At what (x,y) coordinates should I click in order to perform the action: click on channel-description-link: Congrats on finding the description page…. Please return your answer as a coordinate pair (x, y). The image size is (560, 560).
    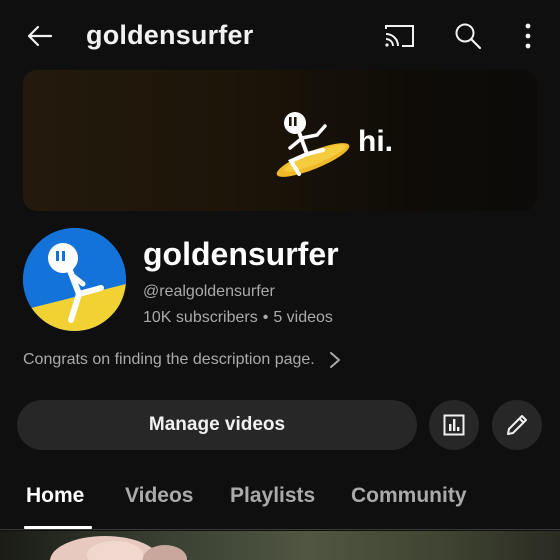
    Looking at the image, I should click on (182, 360).